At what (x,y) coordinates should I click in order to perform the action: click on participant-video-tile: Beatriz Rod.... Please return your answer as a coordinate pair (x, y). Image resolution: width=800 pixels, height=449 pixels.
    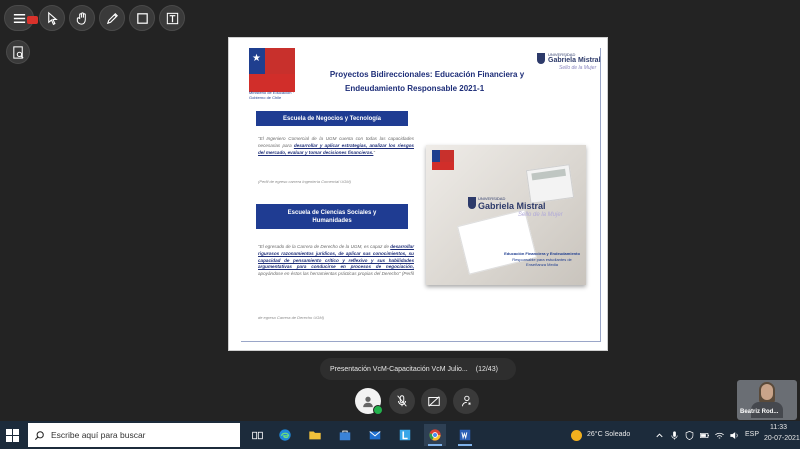
    Looking at the image, I should click on (767, 400).